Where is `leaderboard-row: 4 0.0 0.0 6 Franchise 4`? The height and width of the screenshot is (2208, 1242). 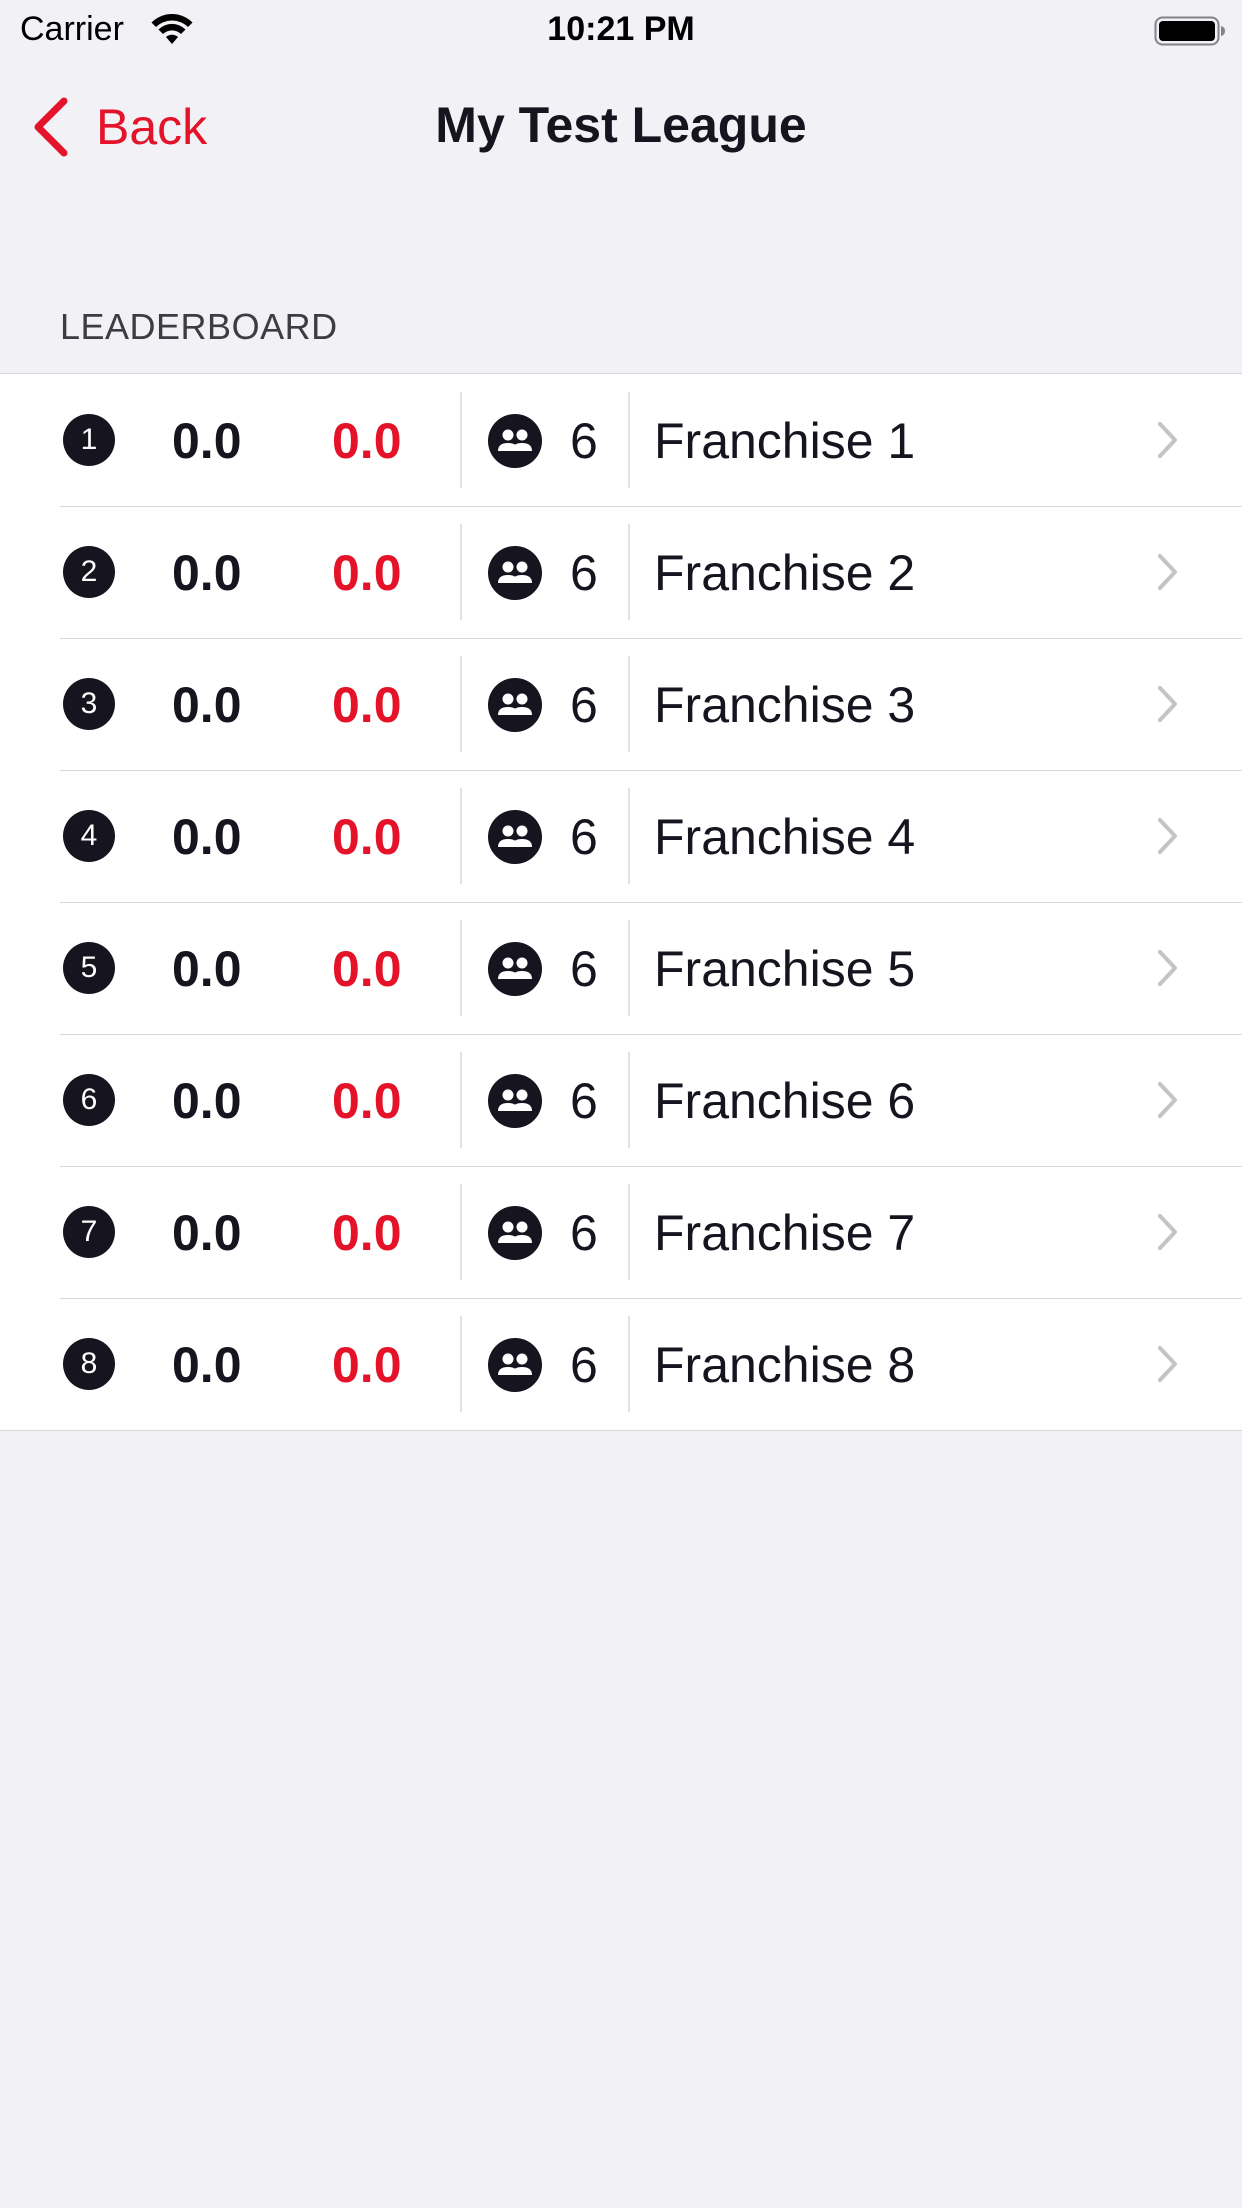
leaderboard-row: 4 0.0 0.0 6 Franchise 4 is located at coordinates (621, 836).